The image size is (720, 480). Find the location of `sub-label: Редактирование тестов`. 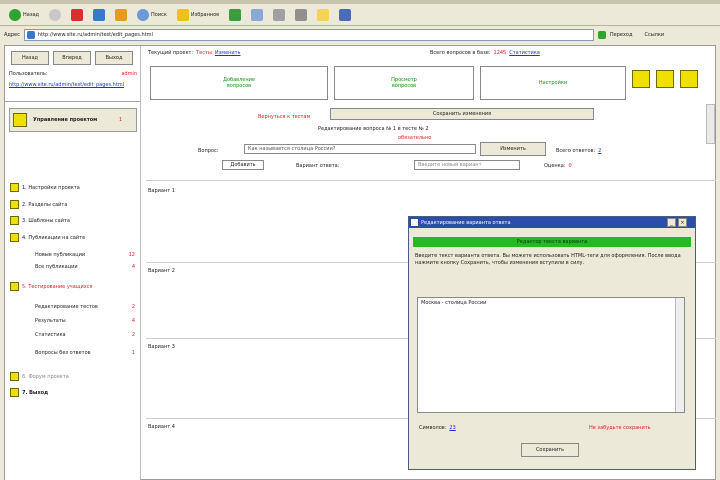

sub-label: Редактирование тестов is located at coordinates (66, 307).